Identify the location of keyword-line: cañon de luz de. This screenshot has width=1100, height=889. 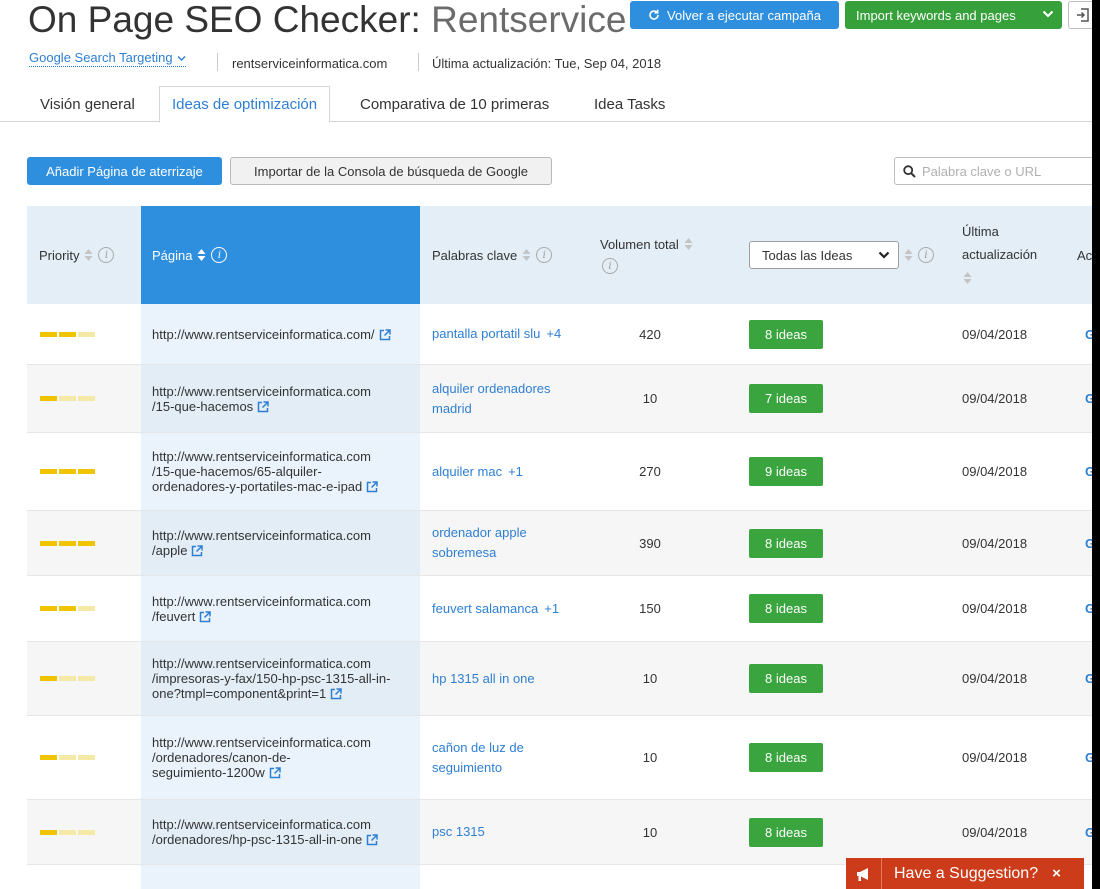
(478, 748).